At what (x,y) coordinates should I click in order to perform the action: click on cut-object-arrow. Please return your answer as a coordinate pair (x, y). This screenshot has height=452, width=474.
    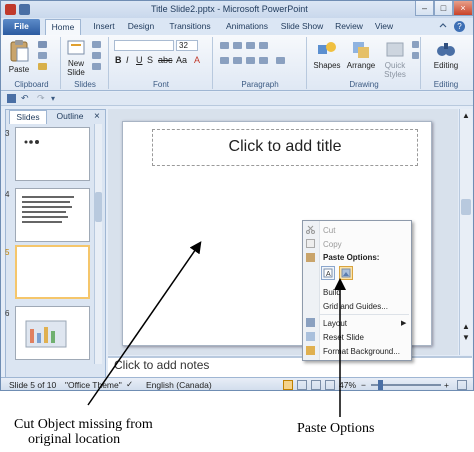
    Looking at the image, I should click on (144, 323).